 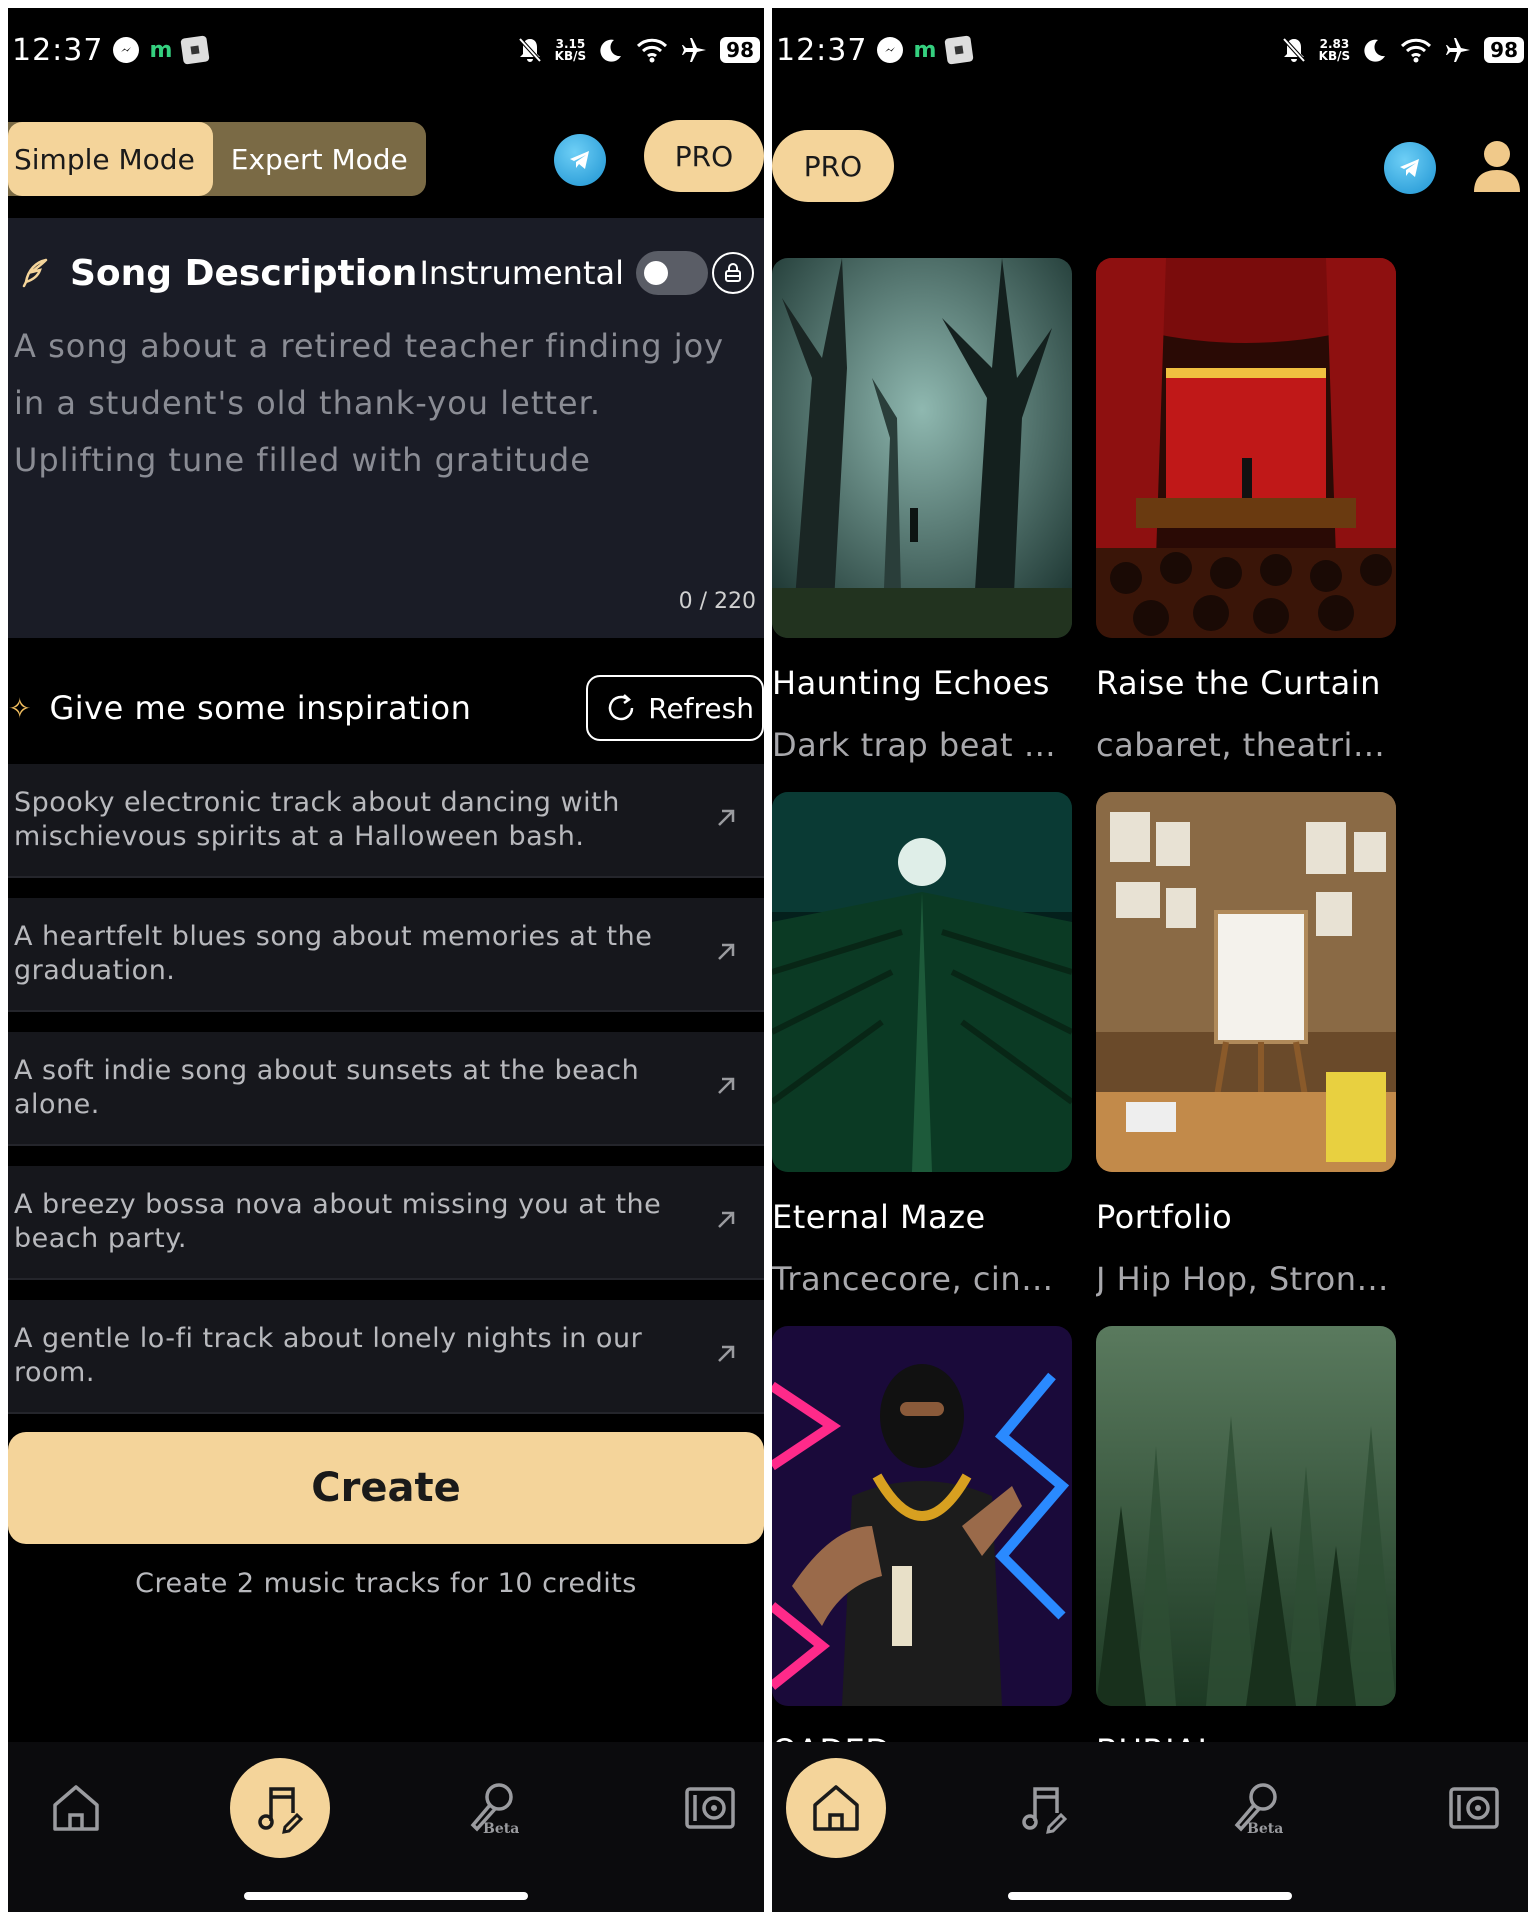 I want to click on refresh-icon, so click(x=621, y=707).